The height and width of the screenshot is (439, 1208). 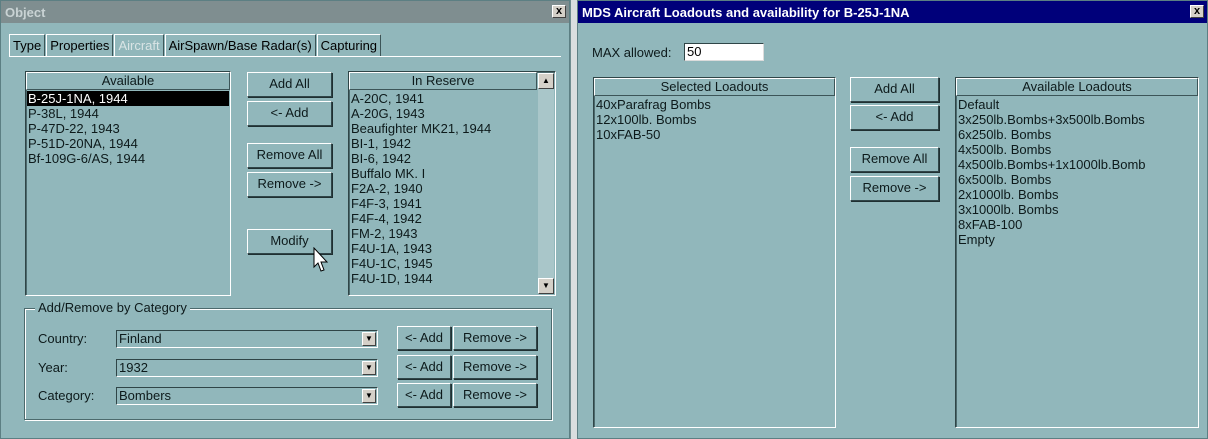 I want to click on list-item: Empty, so click(x=1077, y=239).